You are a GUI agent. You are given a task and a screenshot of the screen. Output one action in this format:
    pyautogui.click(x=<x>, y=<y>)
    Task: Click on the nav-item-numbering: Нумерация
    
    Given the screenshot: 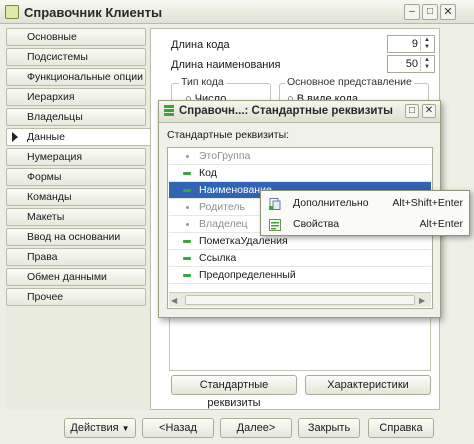 What is the action you would take?
    pyautogui.click(x=76, y=157)
    